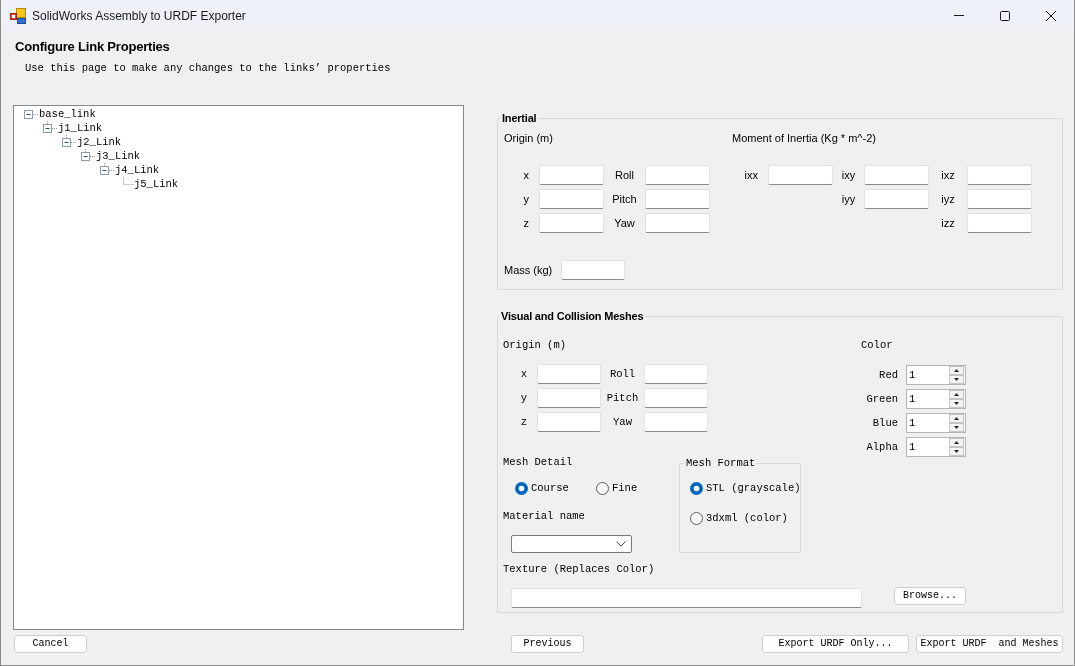  What do you see at coordinates (1051, 15) in the screenshot?
I see `close-icon` at bounding box center [1051, 15].